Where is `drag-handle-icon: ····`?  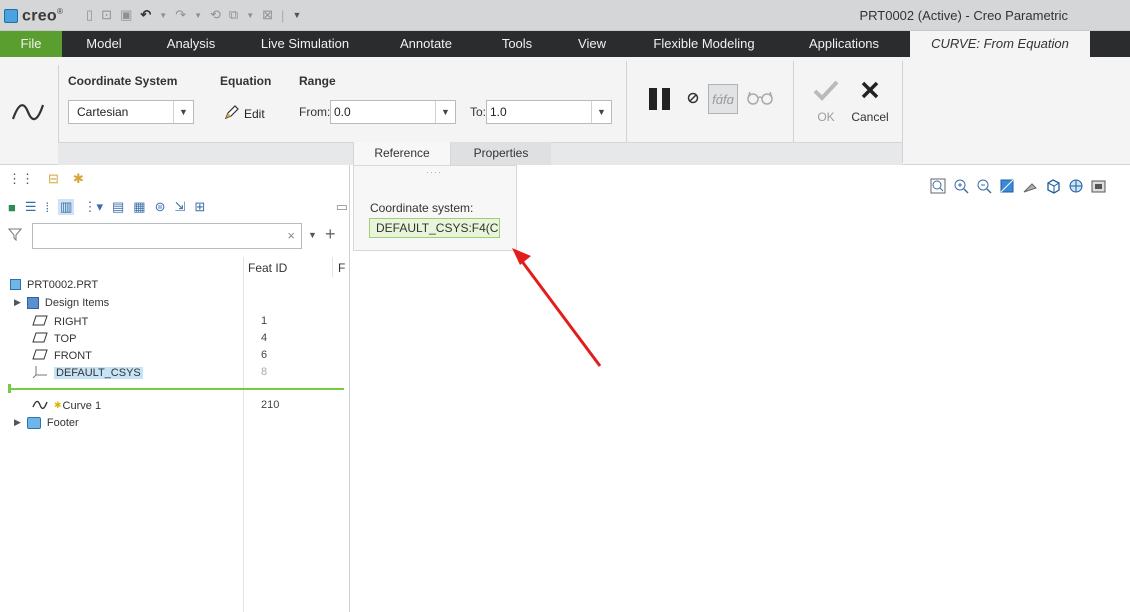 drag-handle-icon: ···· is located at coordinates (434, 172).